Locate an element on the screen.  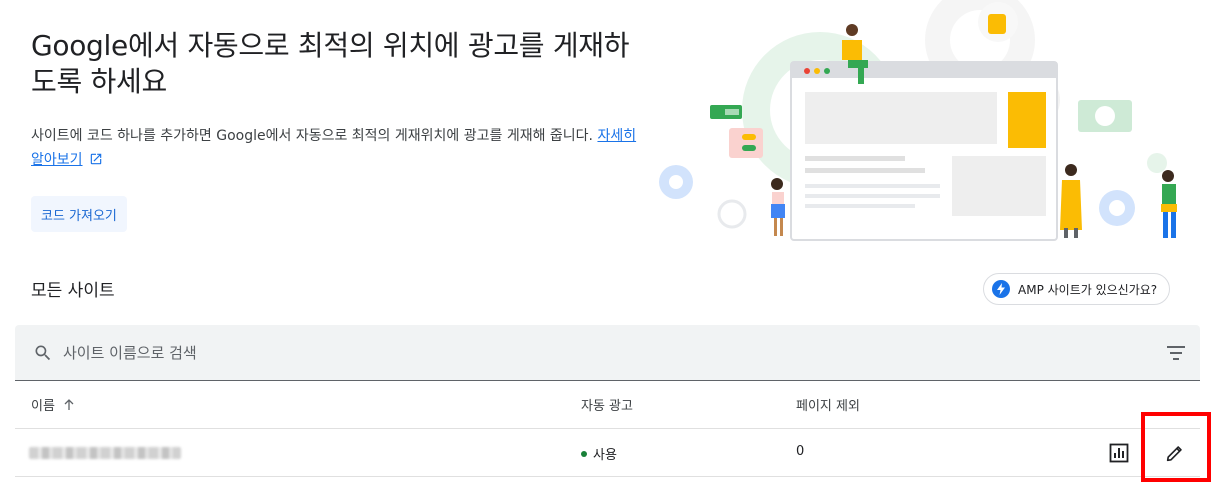
search-icon is located at coordinates (43, 353).